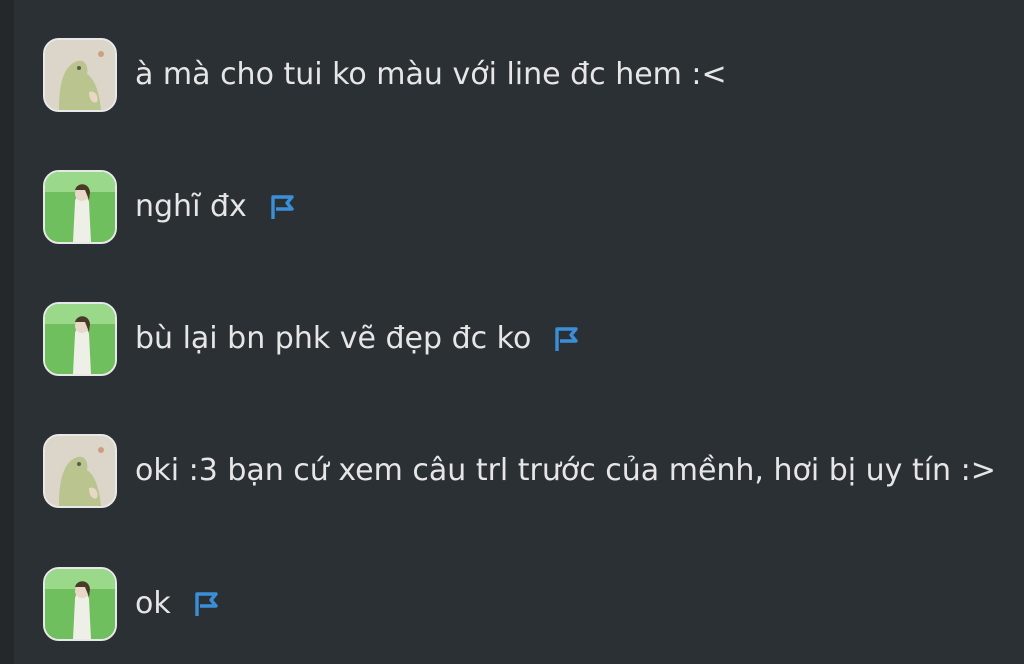 The width and height of the screenshot is (1024, 664). Describe the element at coordinates (7, 332) in the screenshot. I see `left-edge-strip` at that location.